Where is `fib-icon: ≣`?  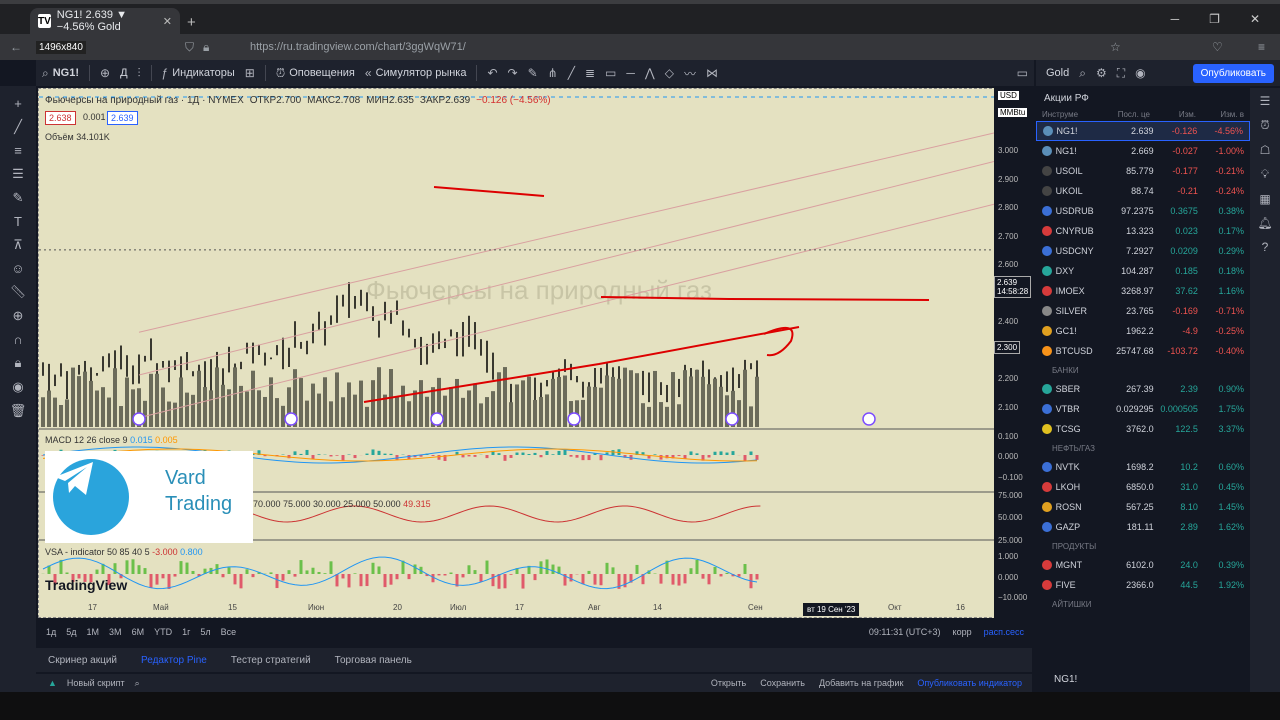 fib-icon: ≣ is located at coordinates (590, 73).